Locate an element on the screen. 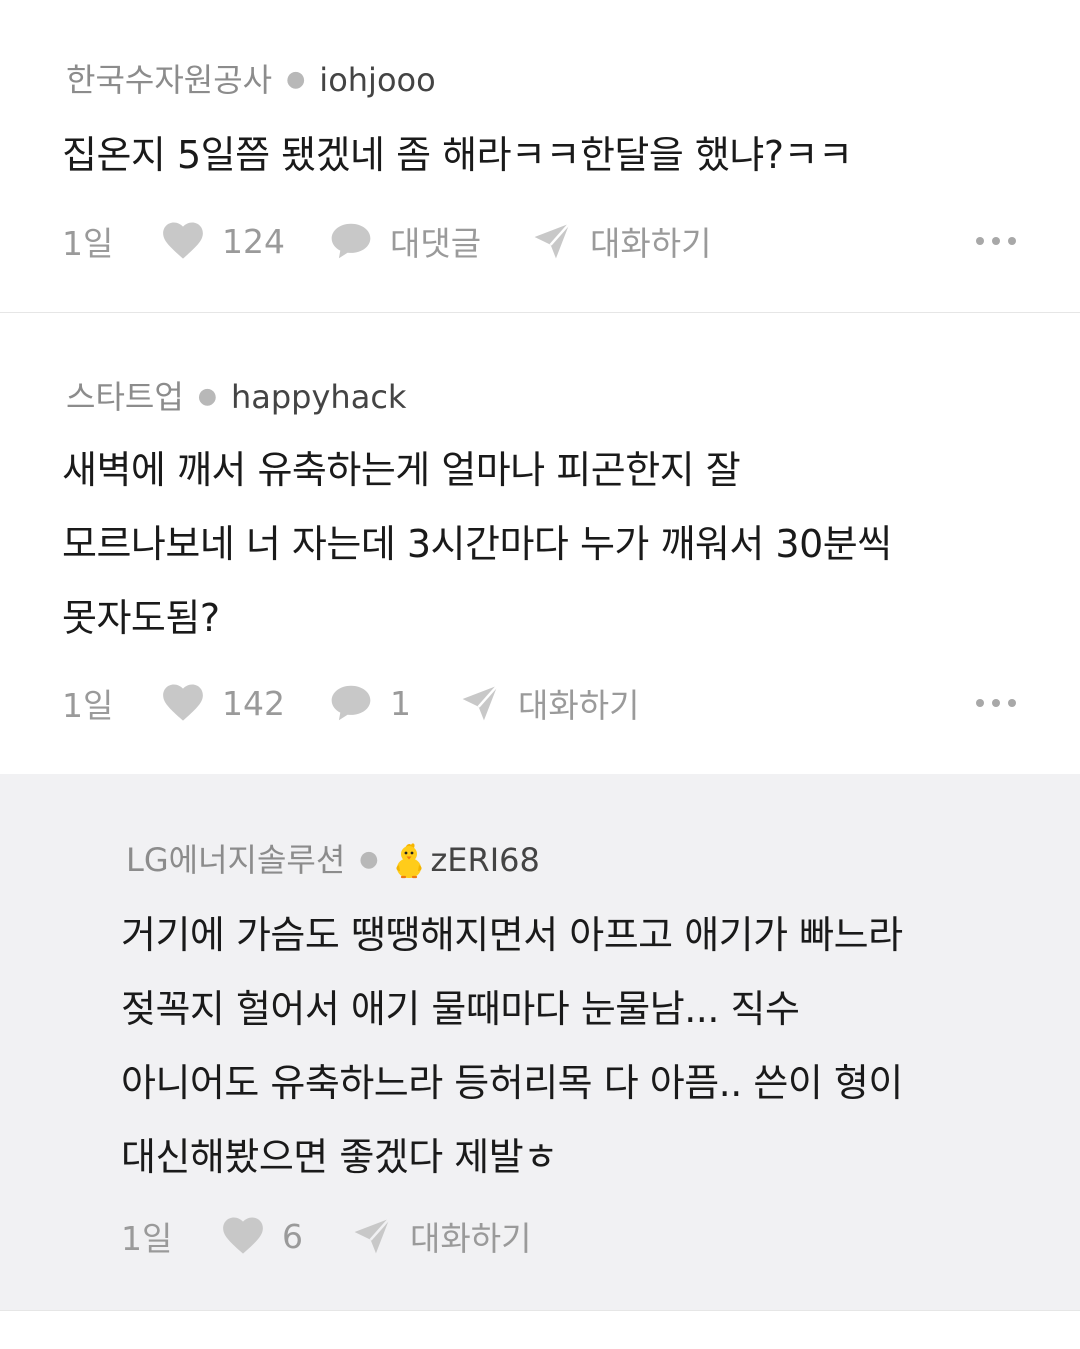  comment-author: 스타트업 ● happyhack is located at coordinates (236, 397).